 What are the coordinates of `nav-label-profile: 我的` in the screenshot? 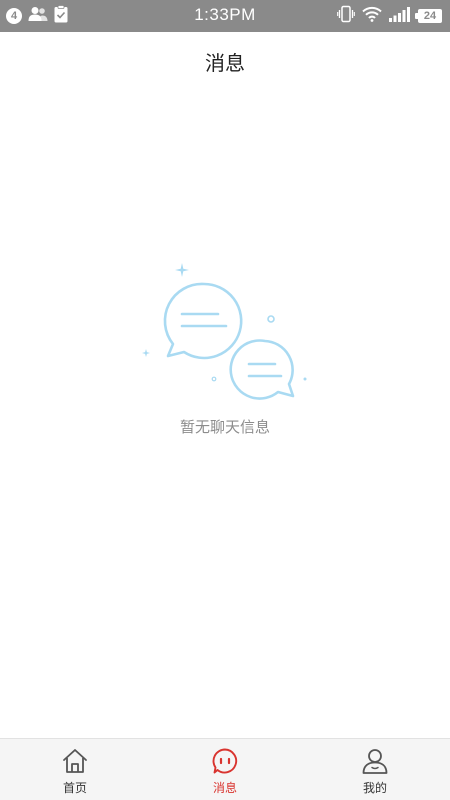 It's located at (374, 788).